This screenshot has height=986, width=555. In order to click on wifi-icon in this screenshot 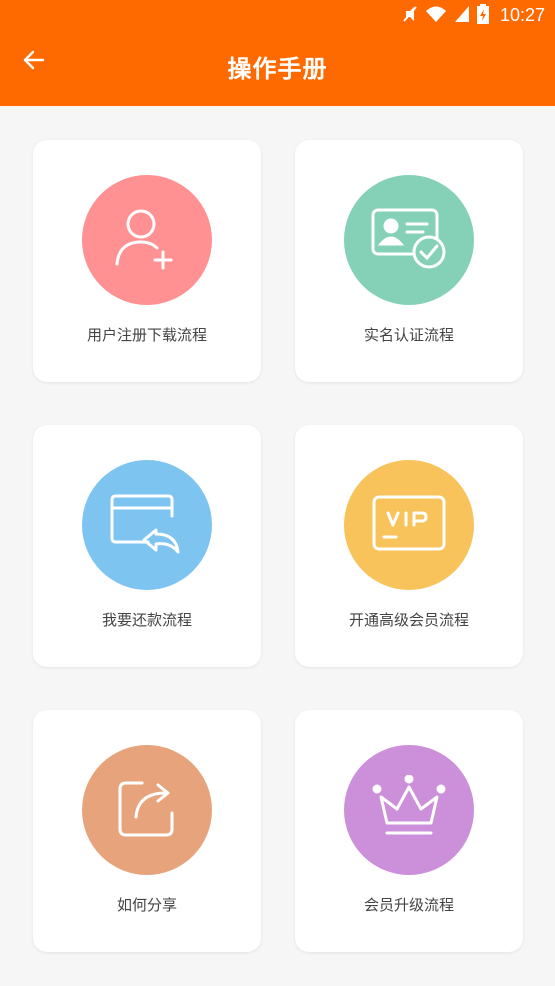, I will do `click(436, 16)`.